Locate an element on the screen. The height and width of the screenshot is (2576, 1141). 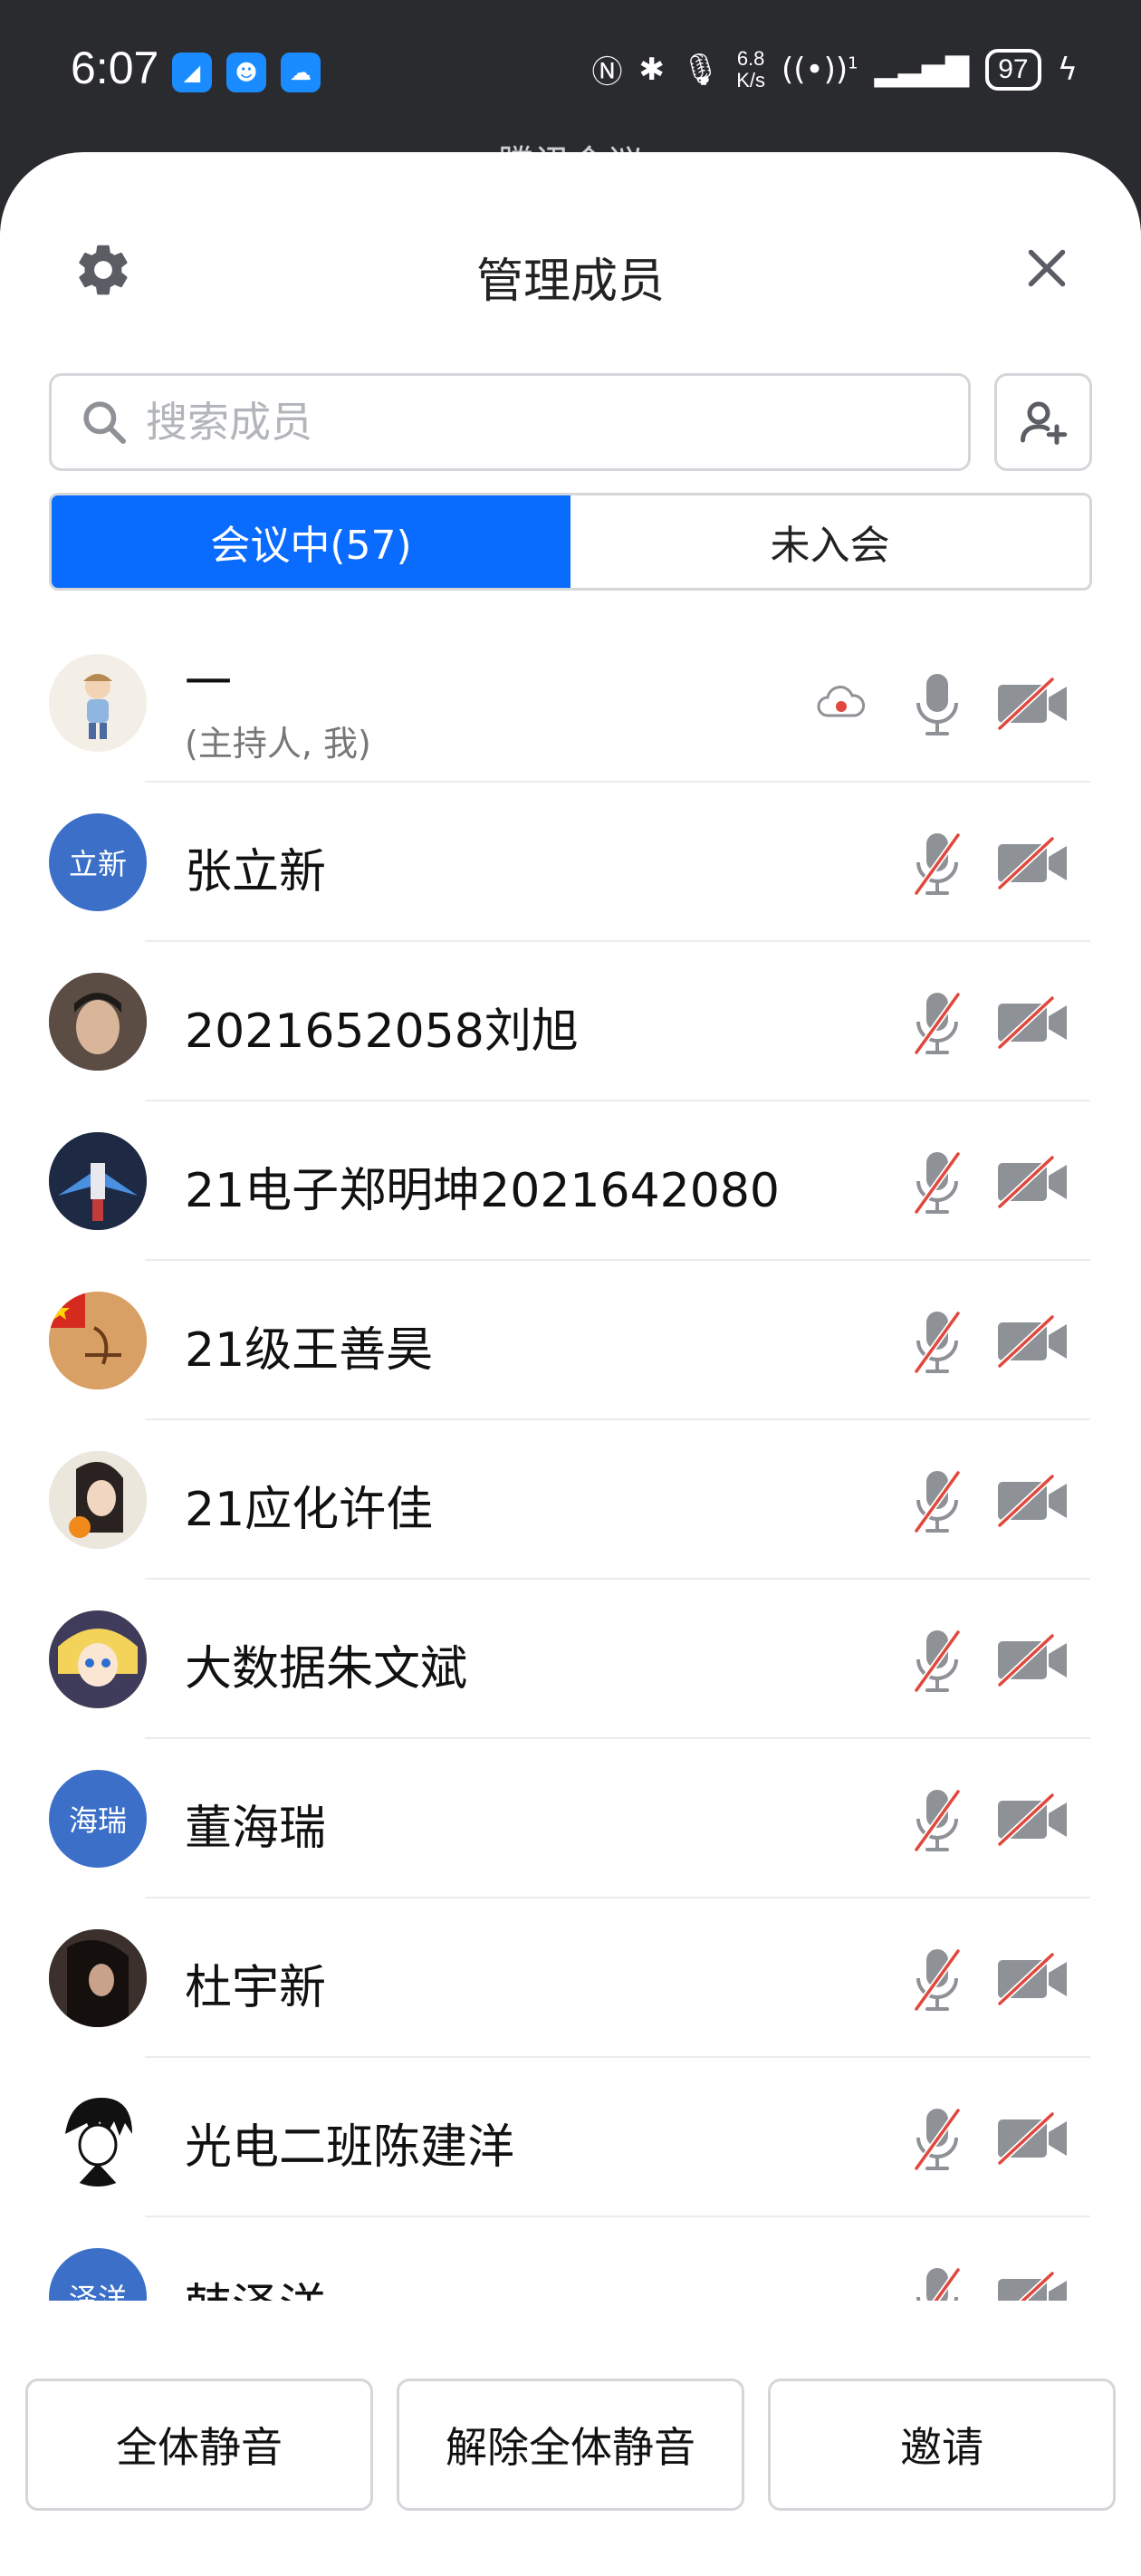
net-speed-value: 6.8 is located at coordinates (750, 58).